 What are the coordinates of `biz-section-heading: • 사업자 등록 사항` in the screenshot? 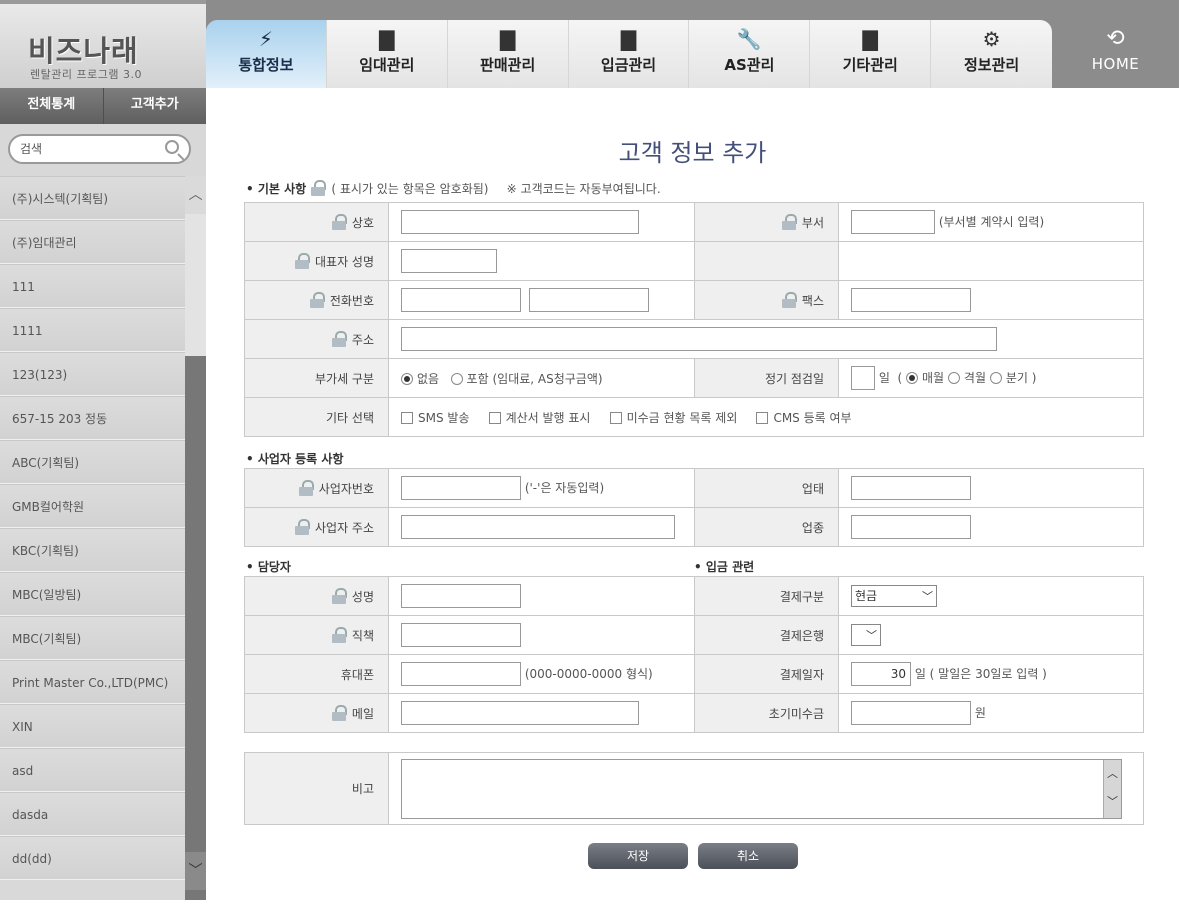 It's located at (295, 459).